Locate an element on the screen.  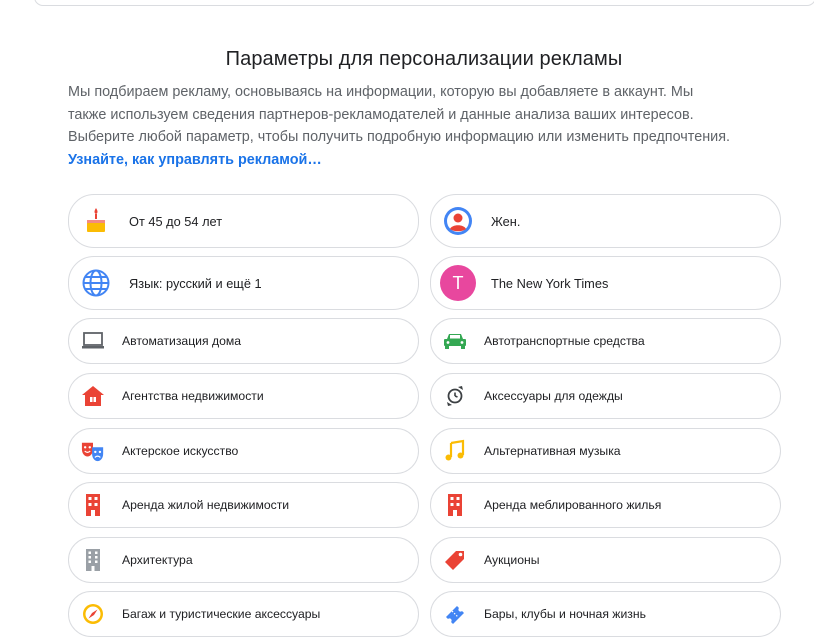
watch-icon is located at coordinates (455, 396).